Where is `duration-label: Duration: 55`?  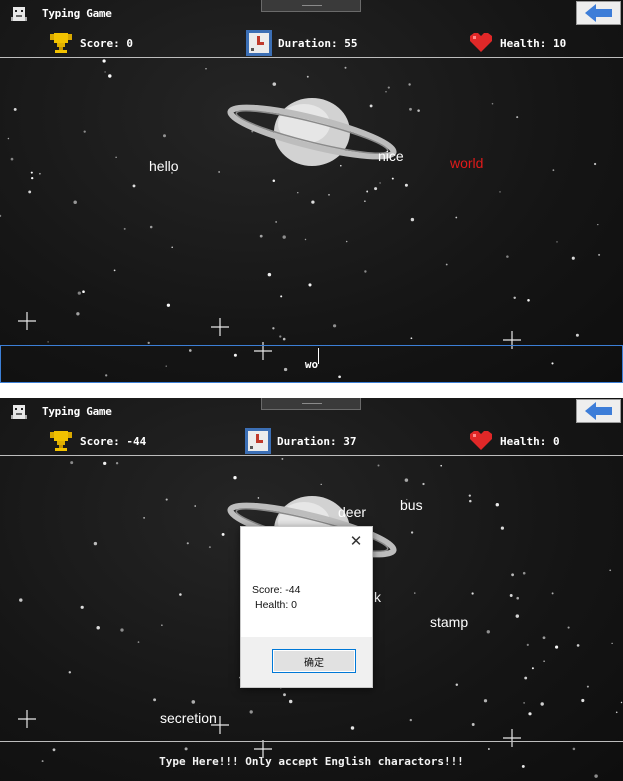 duration-label: Duration: 55 is located at coordinates (318, 43).